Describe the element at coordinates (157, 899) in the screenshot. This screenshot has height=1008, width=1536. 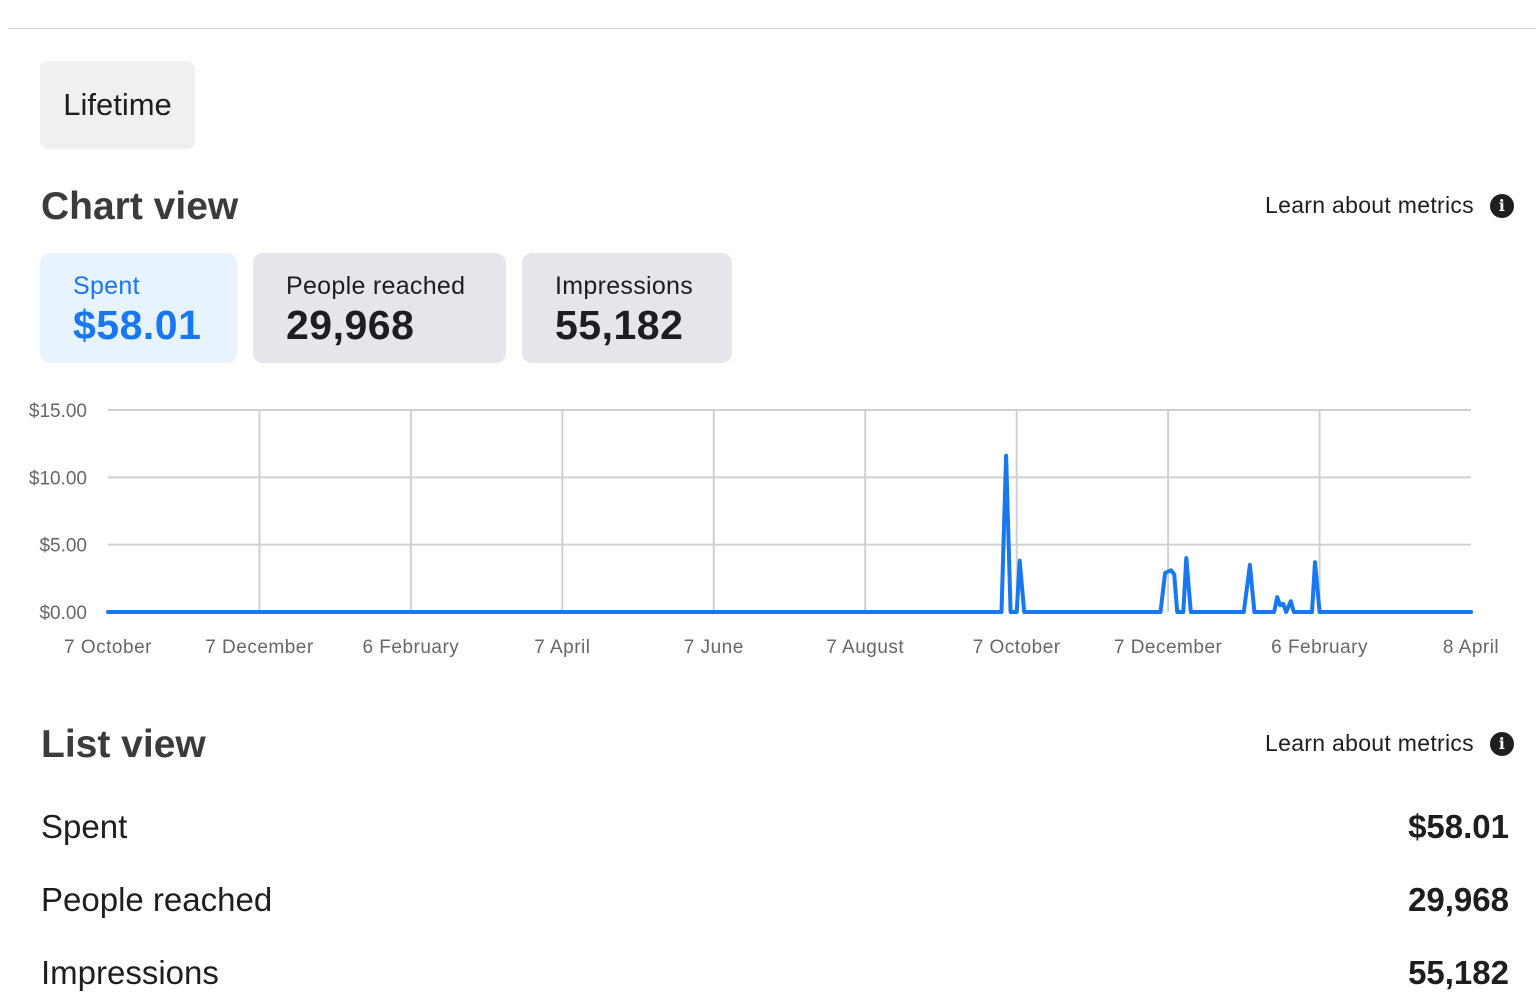
I see `list-row-label: People reached` at that location.